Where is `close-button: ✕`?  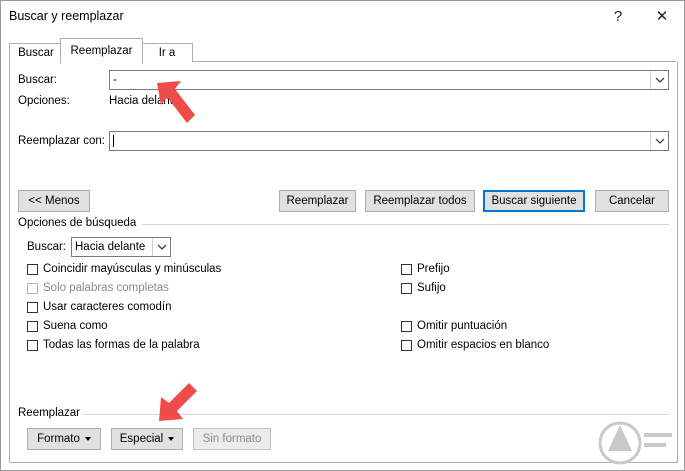 close-button: ✕ is located at coordinates (662, 16).